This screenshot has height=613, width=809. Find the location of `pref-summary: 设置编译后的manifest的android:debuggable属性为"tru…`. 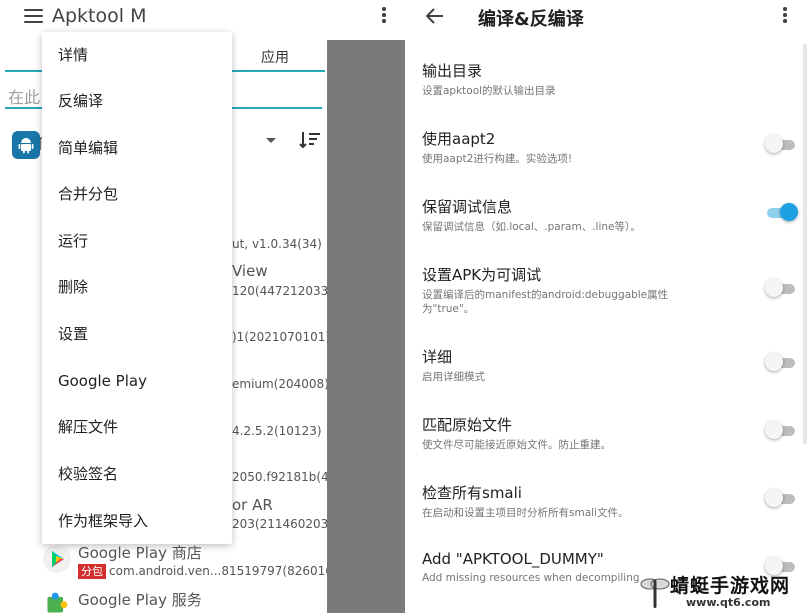

pref-summary: 设置编译后的manifest的android:debuggable属性为"tru… is located at coordinates (545, 302).